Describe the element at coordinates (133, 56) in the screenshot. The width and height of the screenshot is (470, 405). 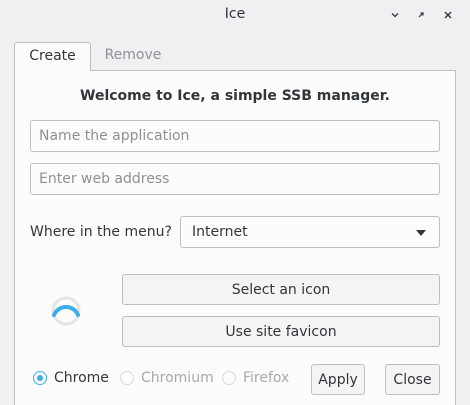
I see `tab-remove: Remove` at that location.